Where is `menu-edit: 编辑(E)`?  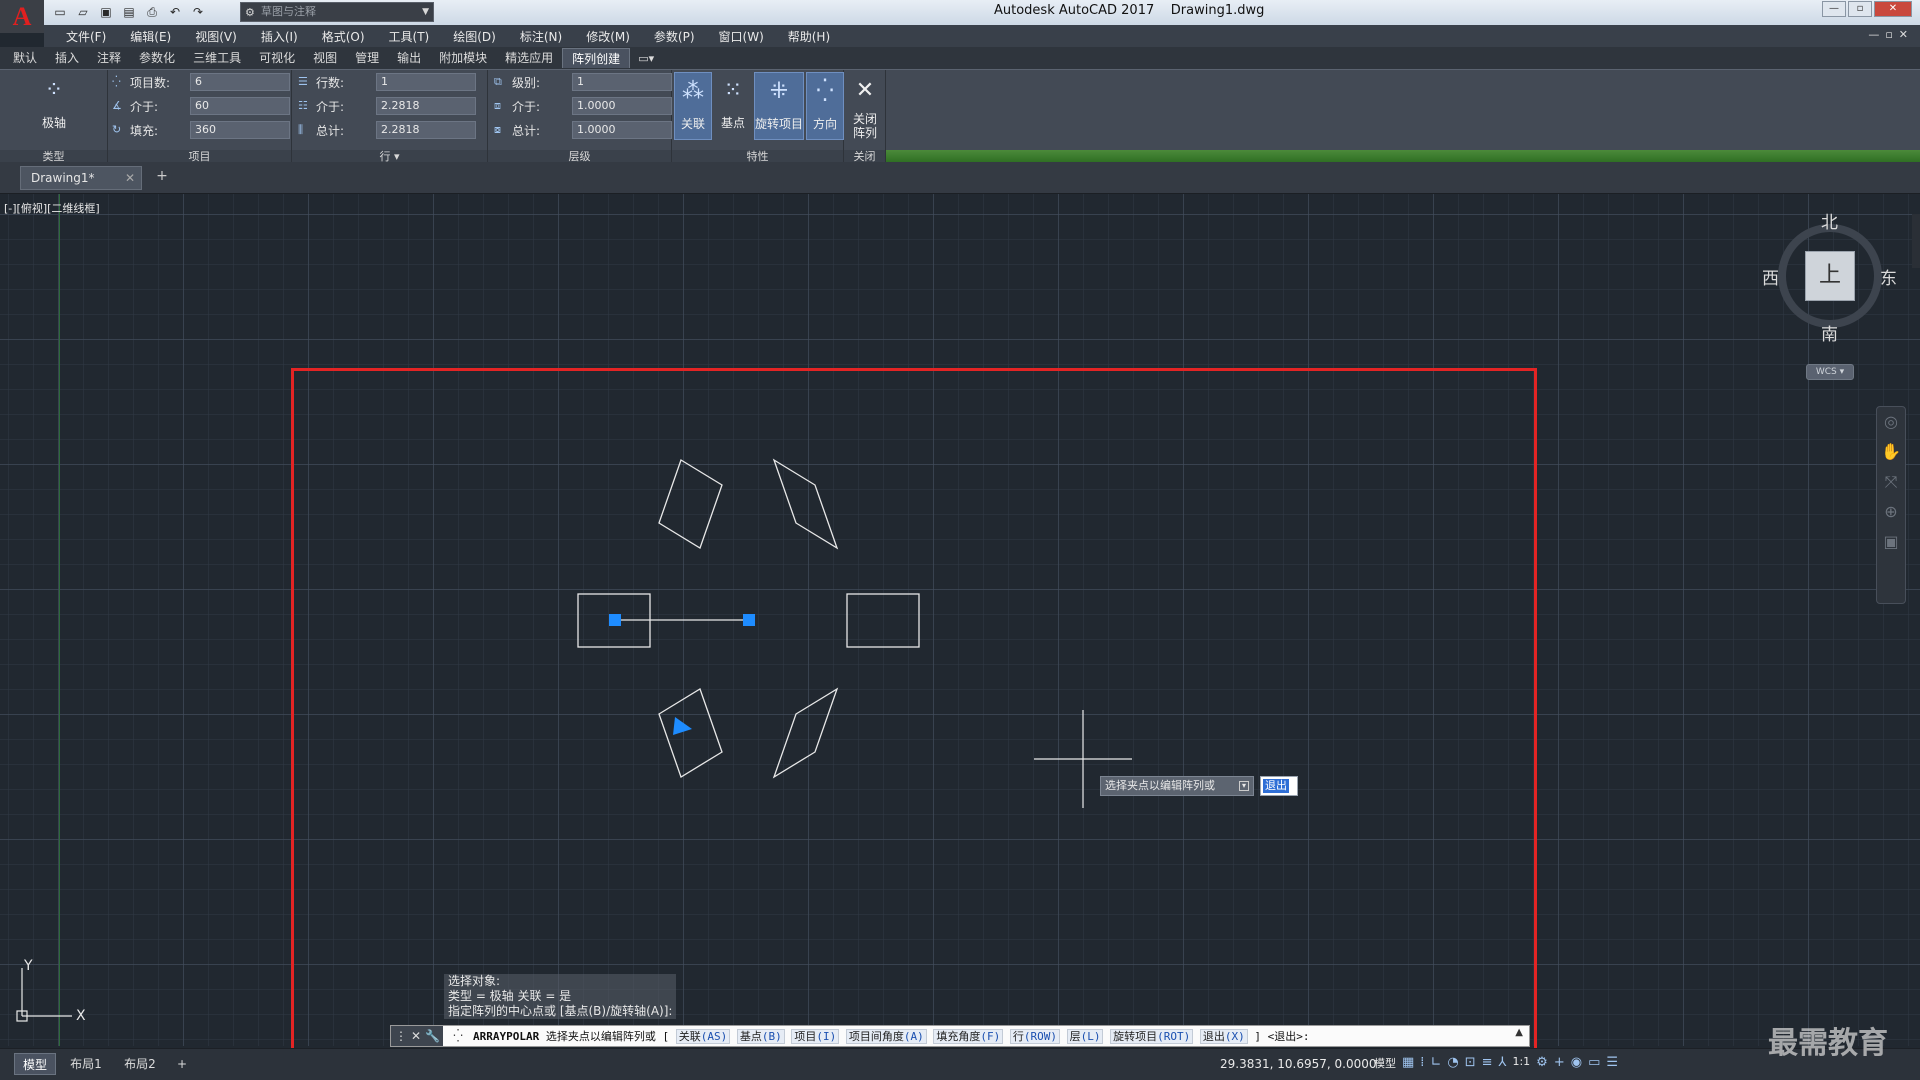 menu-edit: 编辑(E) is located at coordinates (150, 36).